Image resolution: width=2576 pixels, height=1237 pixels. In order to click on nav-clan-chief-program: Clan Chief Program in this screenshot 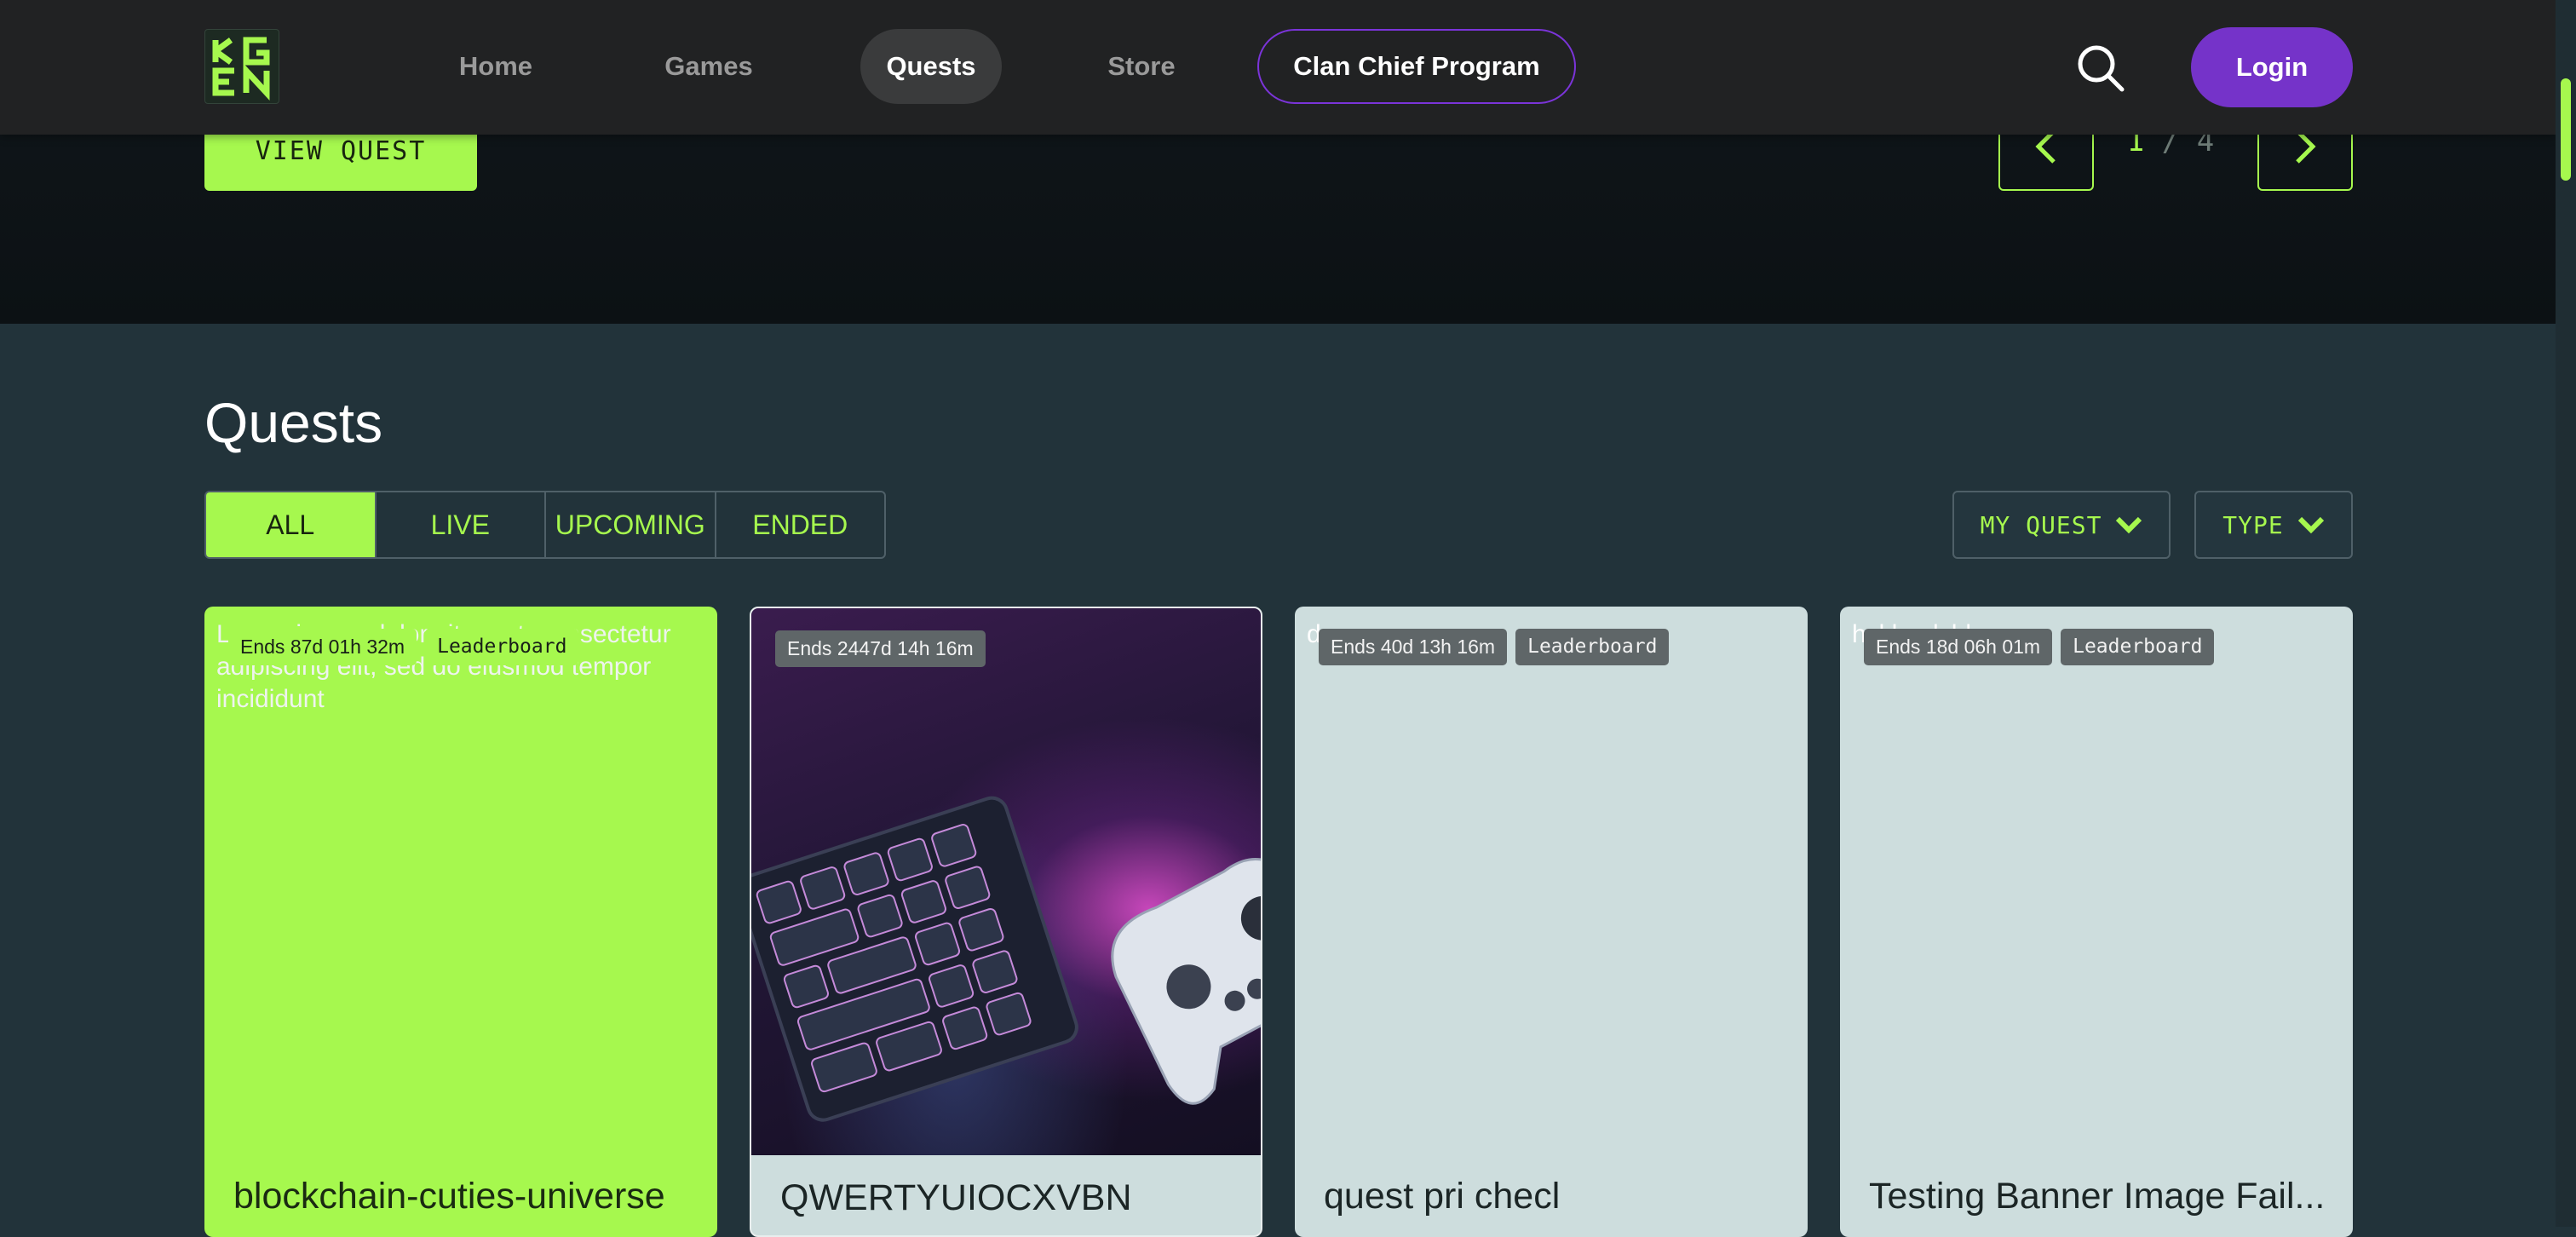, I will do `click(1417, 66)`.